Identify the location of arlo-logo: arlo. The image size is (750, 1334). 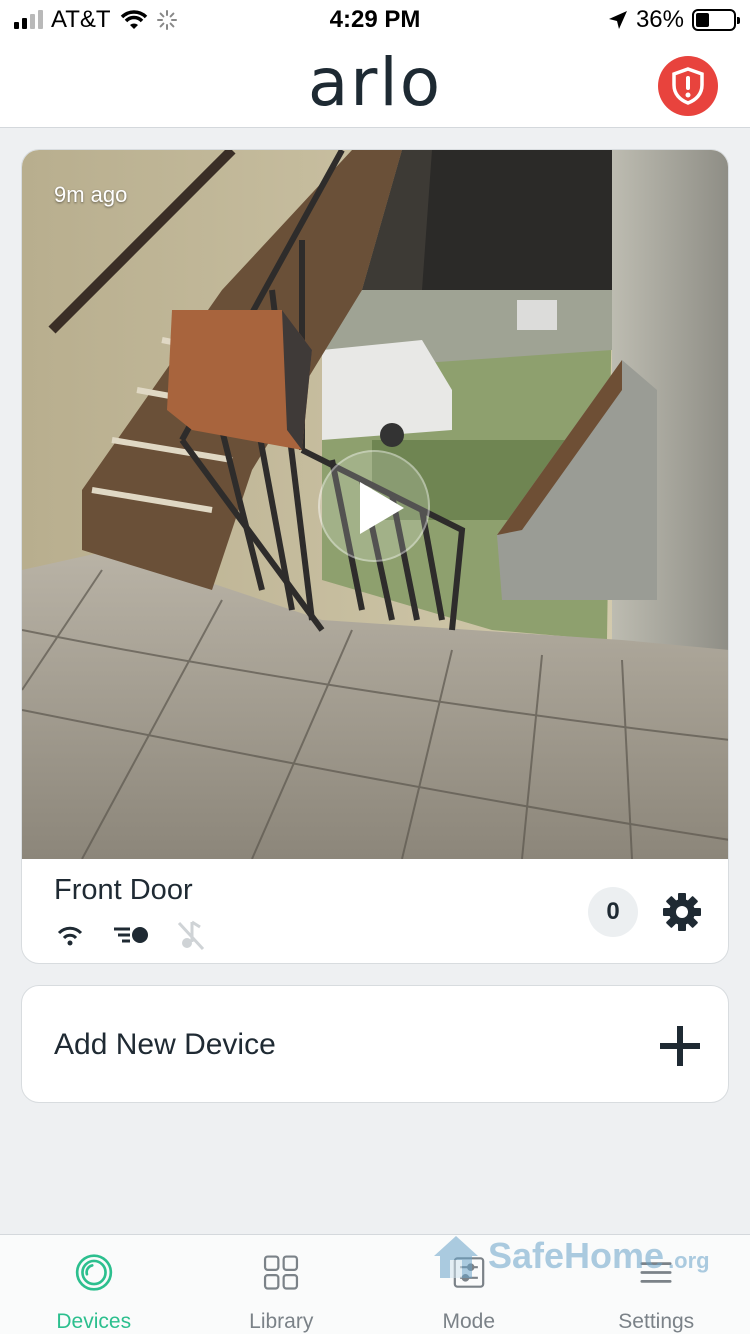
(375, 82).